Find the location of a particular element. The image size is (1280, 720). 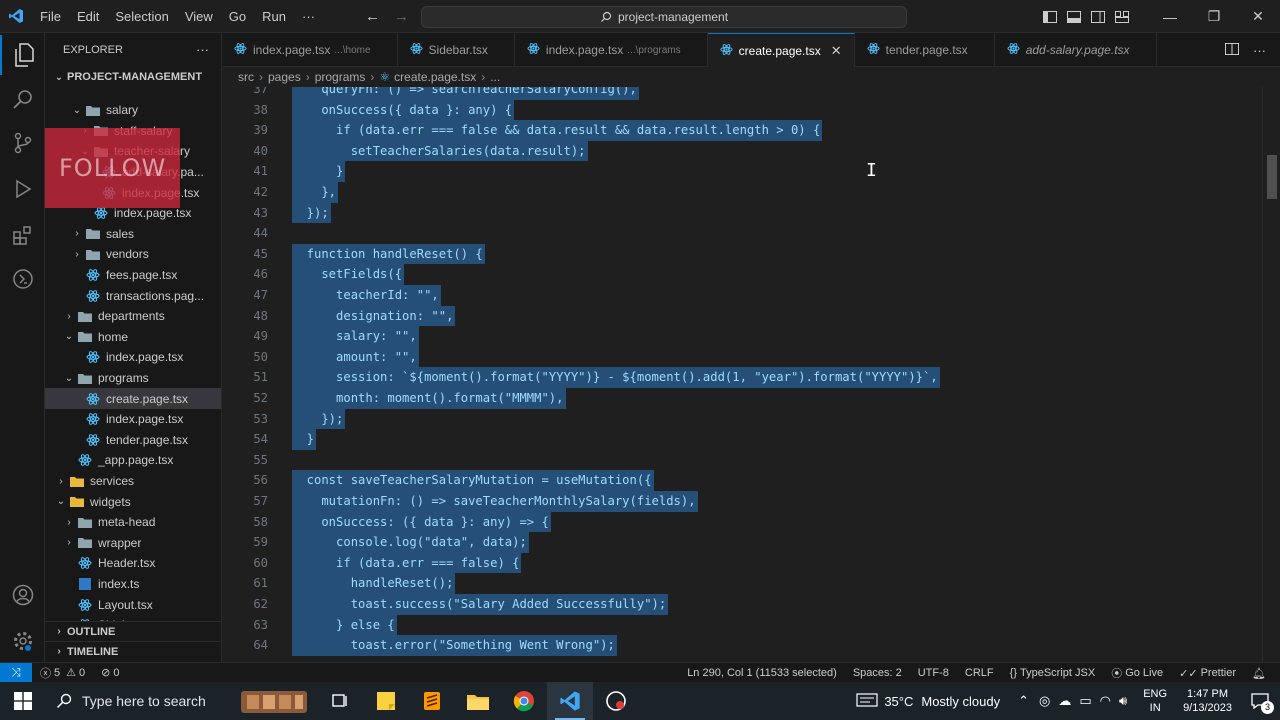

tree-item-index-page-tsx: index.page.tsx is located at coordinates (133, 357).